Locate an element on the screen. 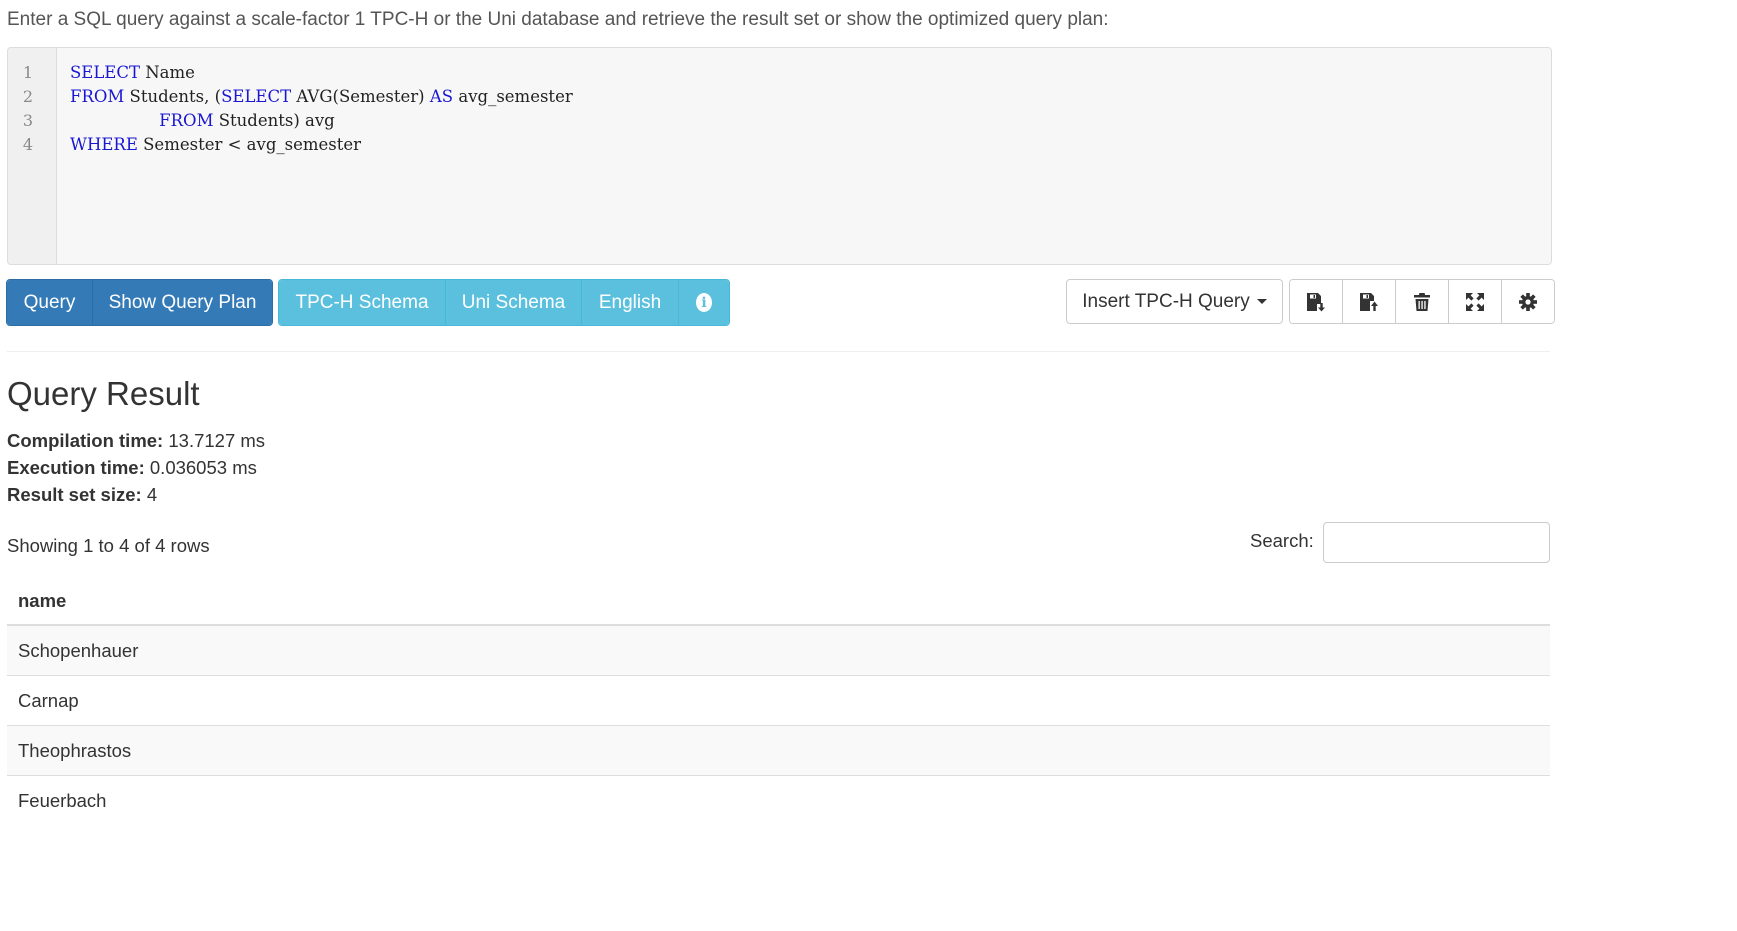 The image size is (1737, 931). execution-value: 0.036053 ms is located at coordinates (203, 467).